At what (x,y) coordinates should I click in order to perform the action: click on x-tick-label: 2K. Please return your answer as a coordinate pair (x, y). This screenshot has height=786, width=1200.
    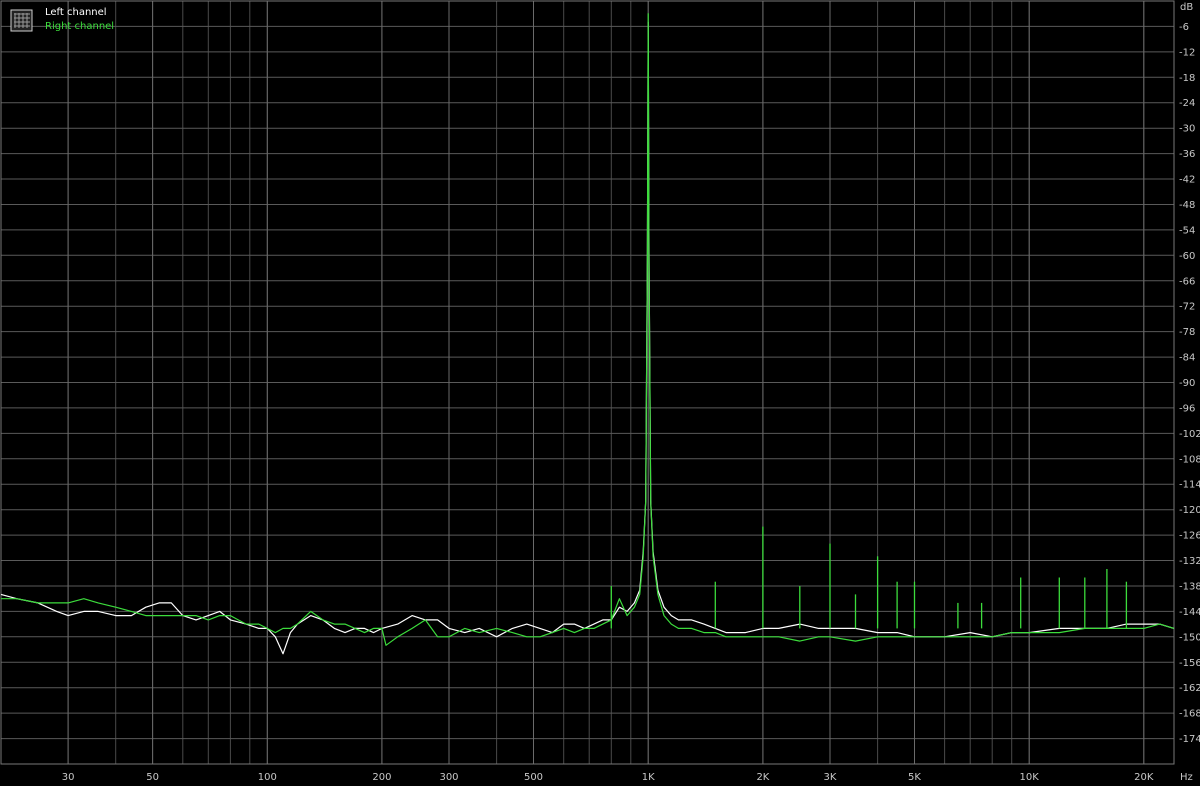
    Looking at the image, I should click on (762, 777).